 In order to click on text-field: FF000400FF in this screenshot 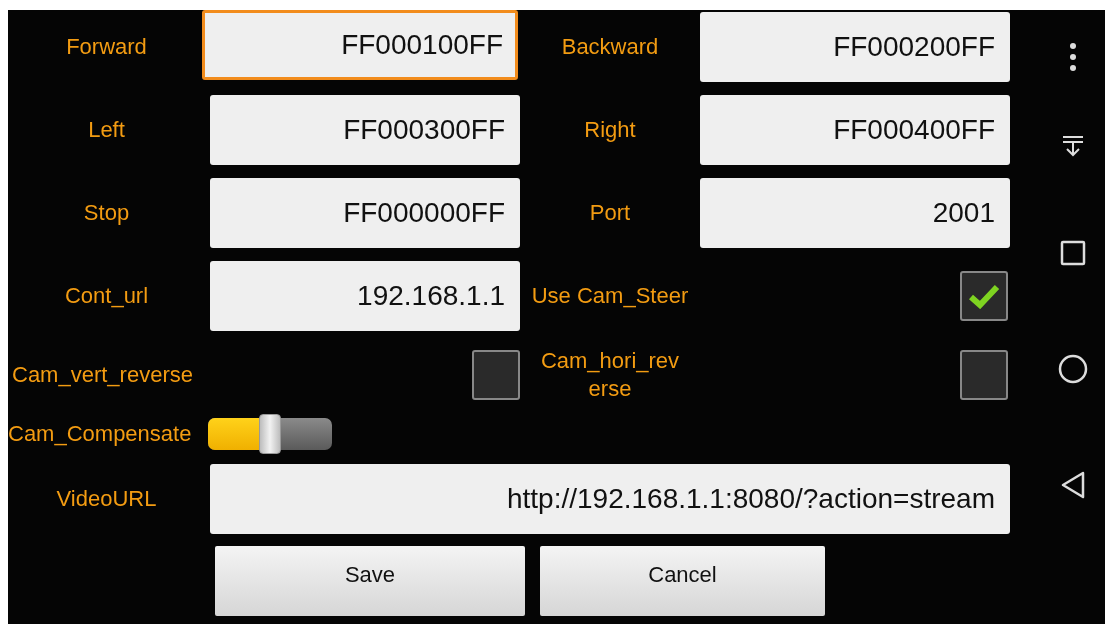, I will do `click(855, 130)`.